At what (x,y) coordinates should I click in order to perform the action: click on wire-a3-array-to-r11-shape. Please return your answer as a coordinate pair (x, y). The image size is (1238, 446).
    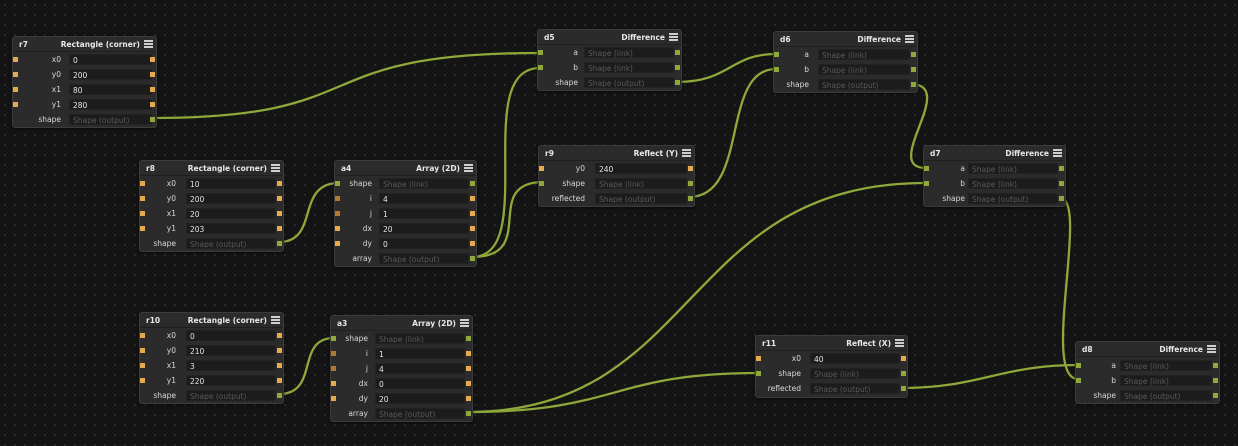
    Looking at the image, I should click on (613, 392).